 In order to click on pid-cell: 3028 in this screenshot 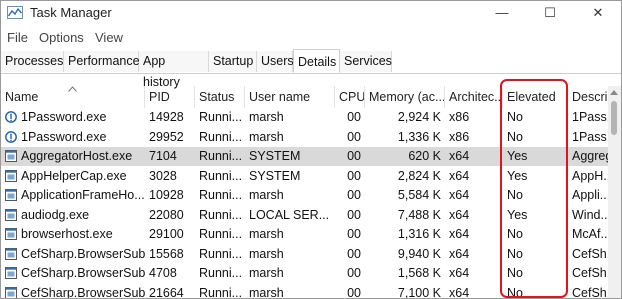, I will do `click(163, 175)`.